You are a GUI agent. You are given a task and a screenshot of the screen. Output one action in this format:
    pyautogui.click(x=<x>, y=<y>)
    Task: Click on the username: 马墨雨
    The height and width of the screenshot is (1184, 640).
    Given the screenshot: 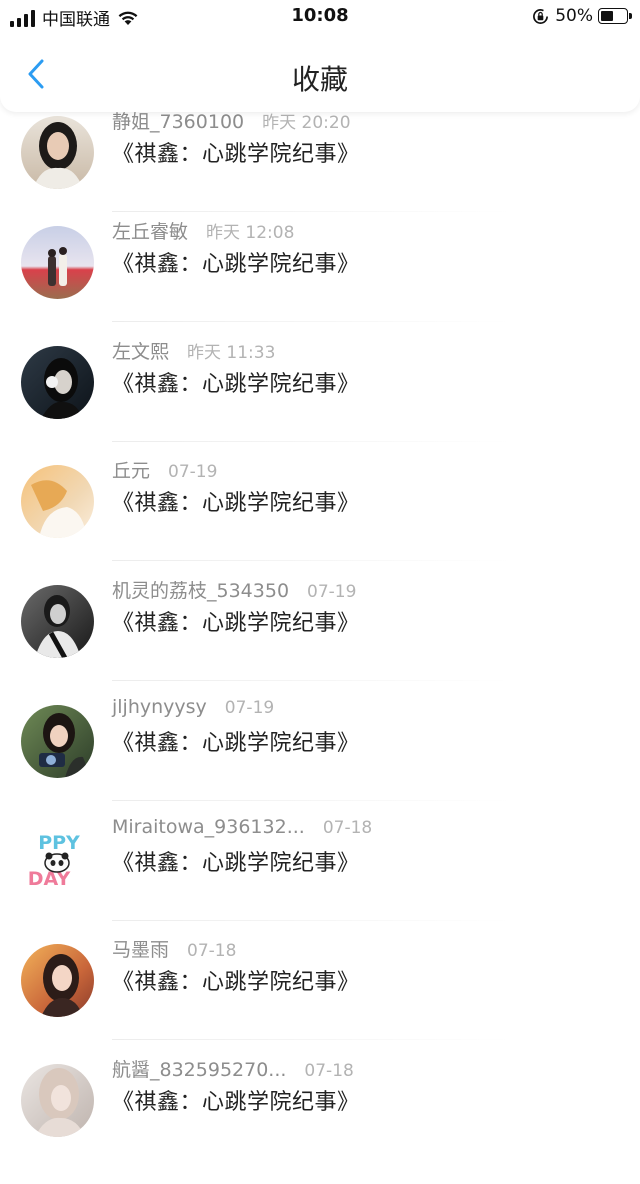 What is the action you would take?
    pyautogui.click(x=140, y=948)
    